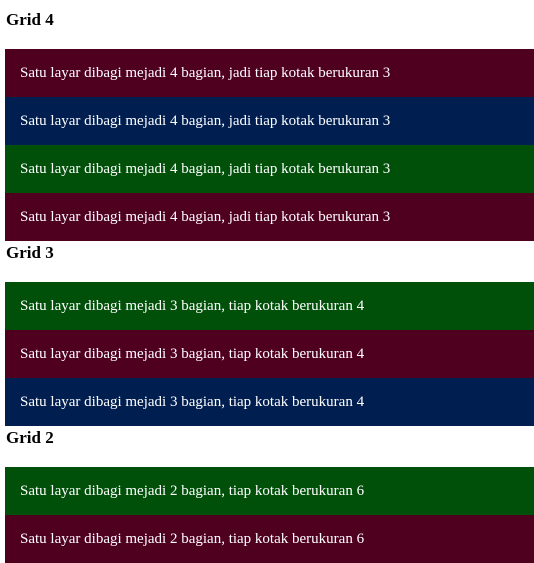 This screenshot has width=534, height=563. What do you see at coordinates (30, 19) in the screenshot?
I see `heading-grid-4: Grid 4` at bounding box center [30, 19].